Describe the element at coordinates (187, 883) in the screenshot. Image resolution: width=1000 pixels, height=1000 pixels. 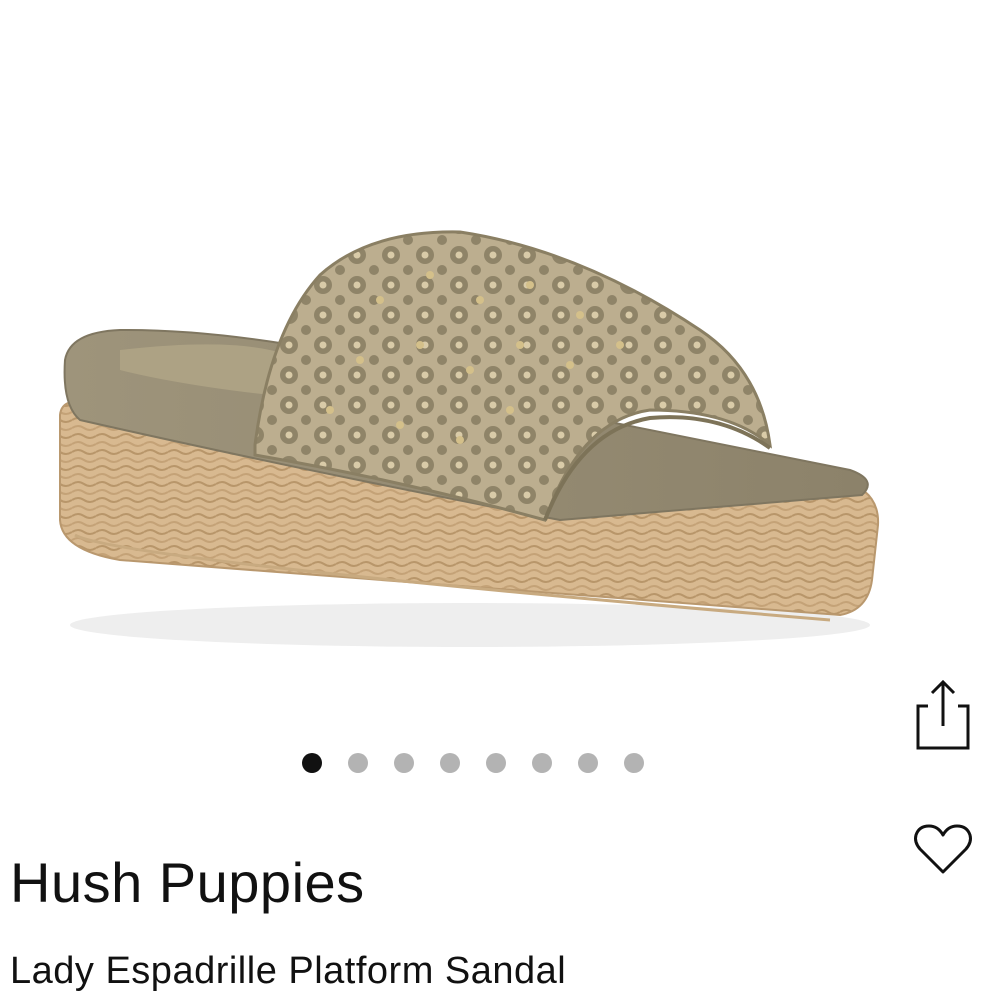
I see `brand-name: Hush Puppies` at that location.